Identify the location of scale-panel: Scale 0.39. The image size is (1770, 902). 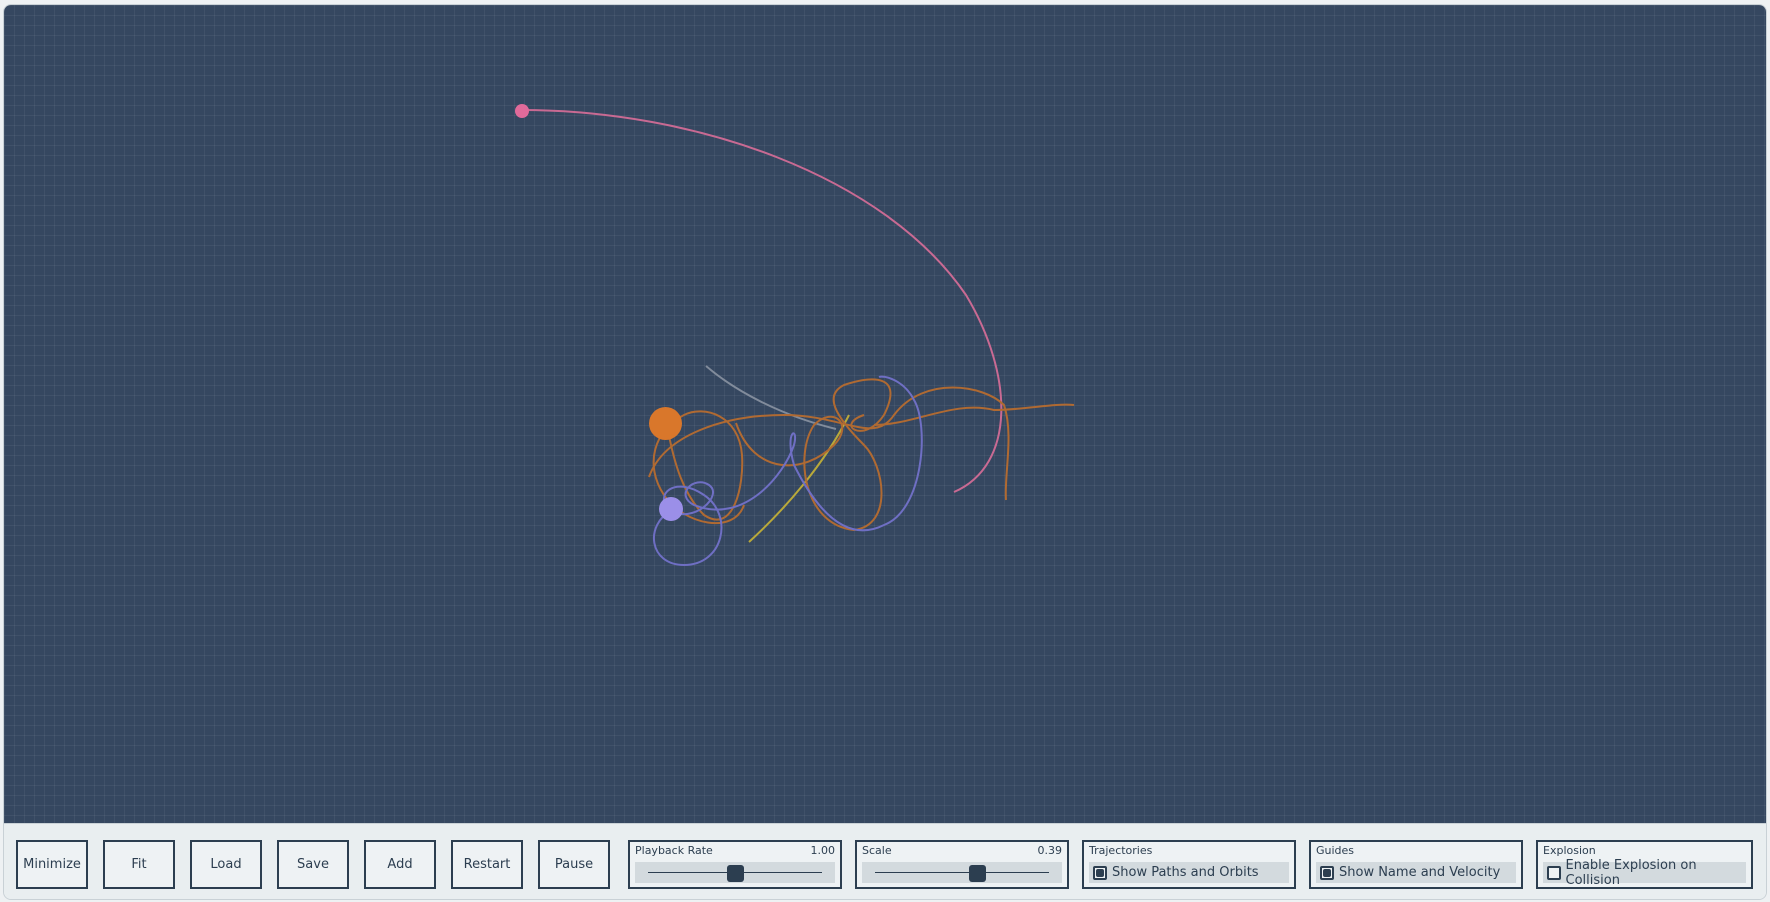
(962, 864).